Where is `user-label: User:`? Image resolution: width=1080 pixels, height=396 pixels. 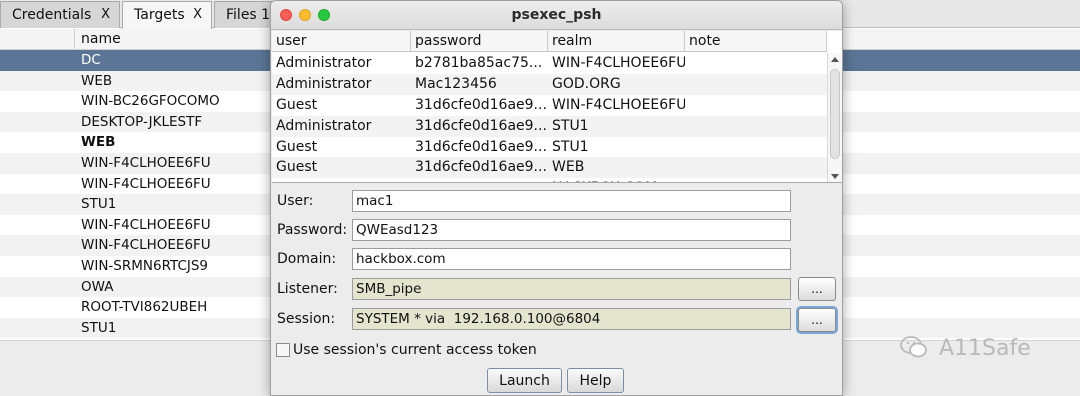
user-label: User: is located at coordinates (295, 201).